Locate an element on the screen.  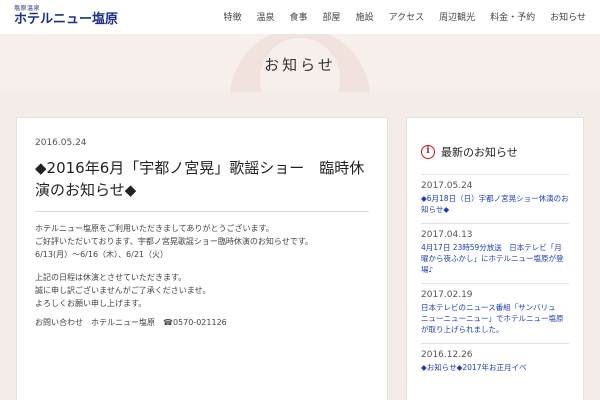
page-banner: お知らせ is located at coordinates (300, 63).